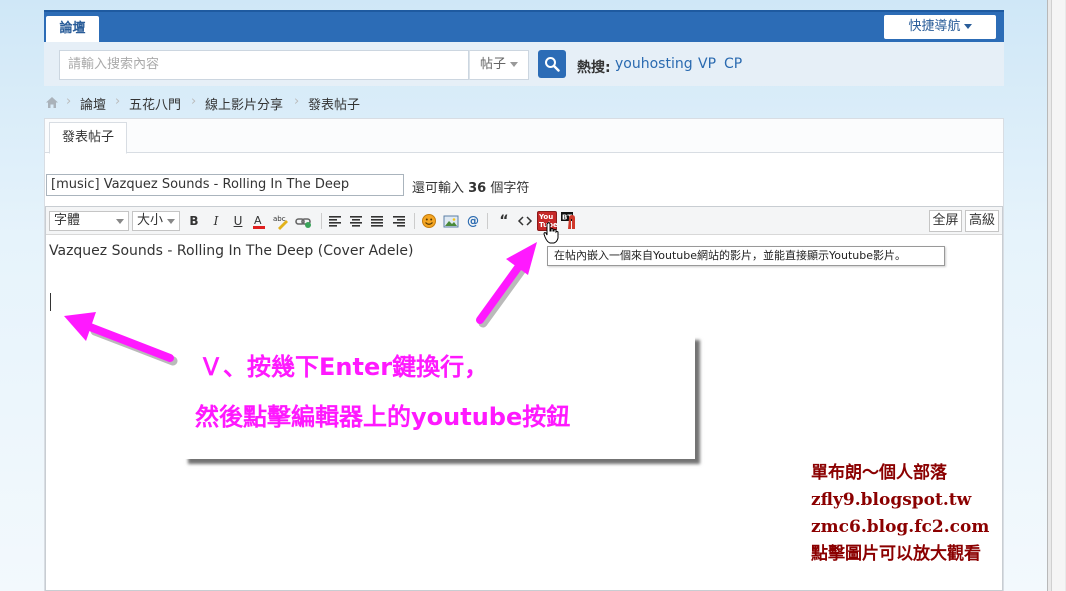 The image size is (1066, 591). What do you see at coordinates (506, 285) in the screenshot?
I see `arrow-to-youtube-icon` at bounding box center [506, 285].